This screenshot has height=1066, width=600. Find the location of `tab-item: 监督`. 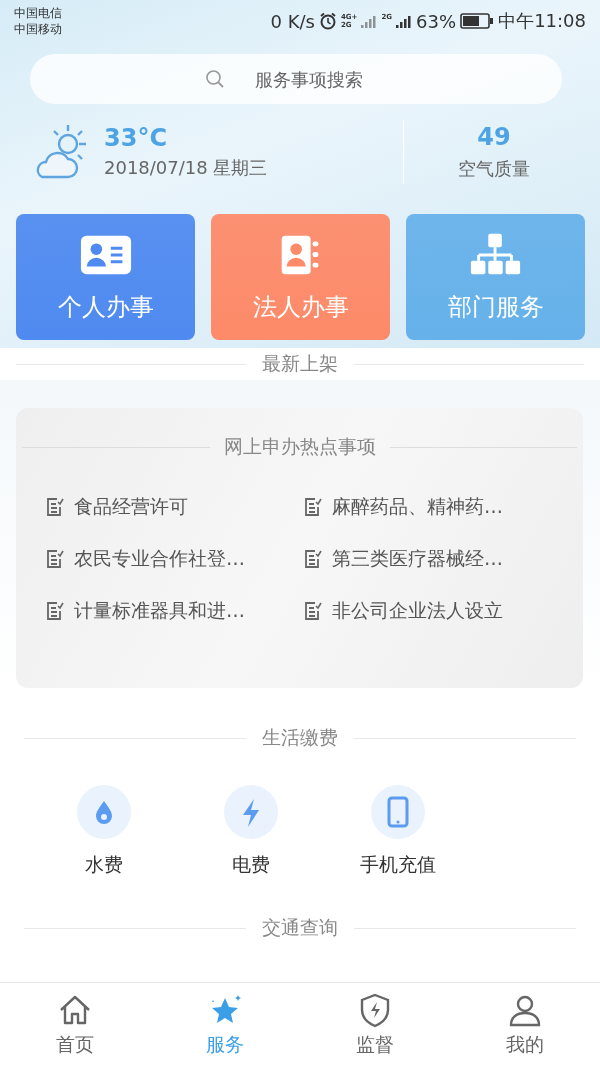

tab-item: 监督 is located at coordinates (375, 1024).